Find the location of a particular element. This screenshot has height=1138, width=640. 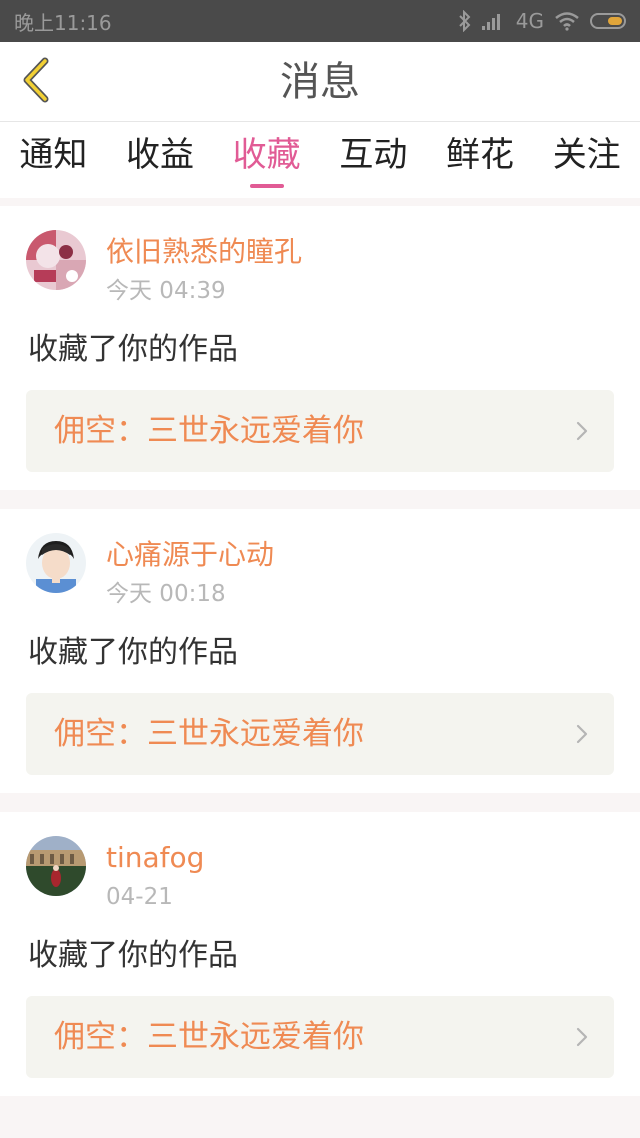

tab-flowers: 鲜花 is located at coordinates (480, 160).